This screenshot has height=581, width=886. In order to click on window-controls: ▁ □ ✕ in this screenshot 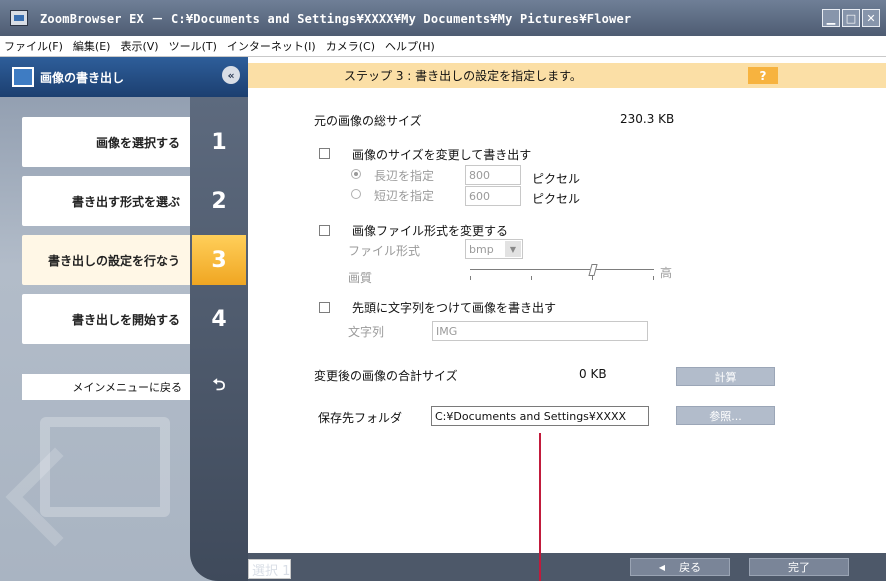, I will do `click(851, 18)`.